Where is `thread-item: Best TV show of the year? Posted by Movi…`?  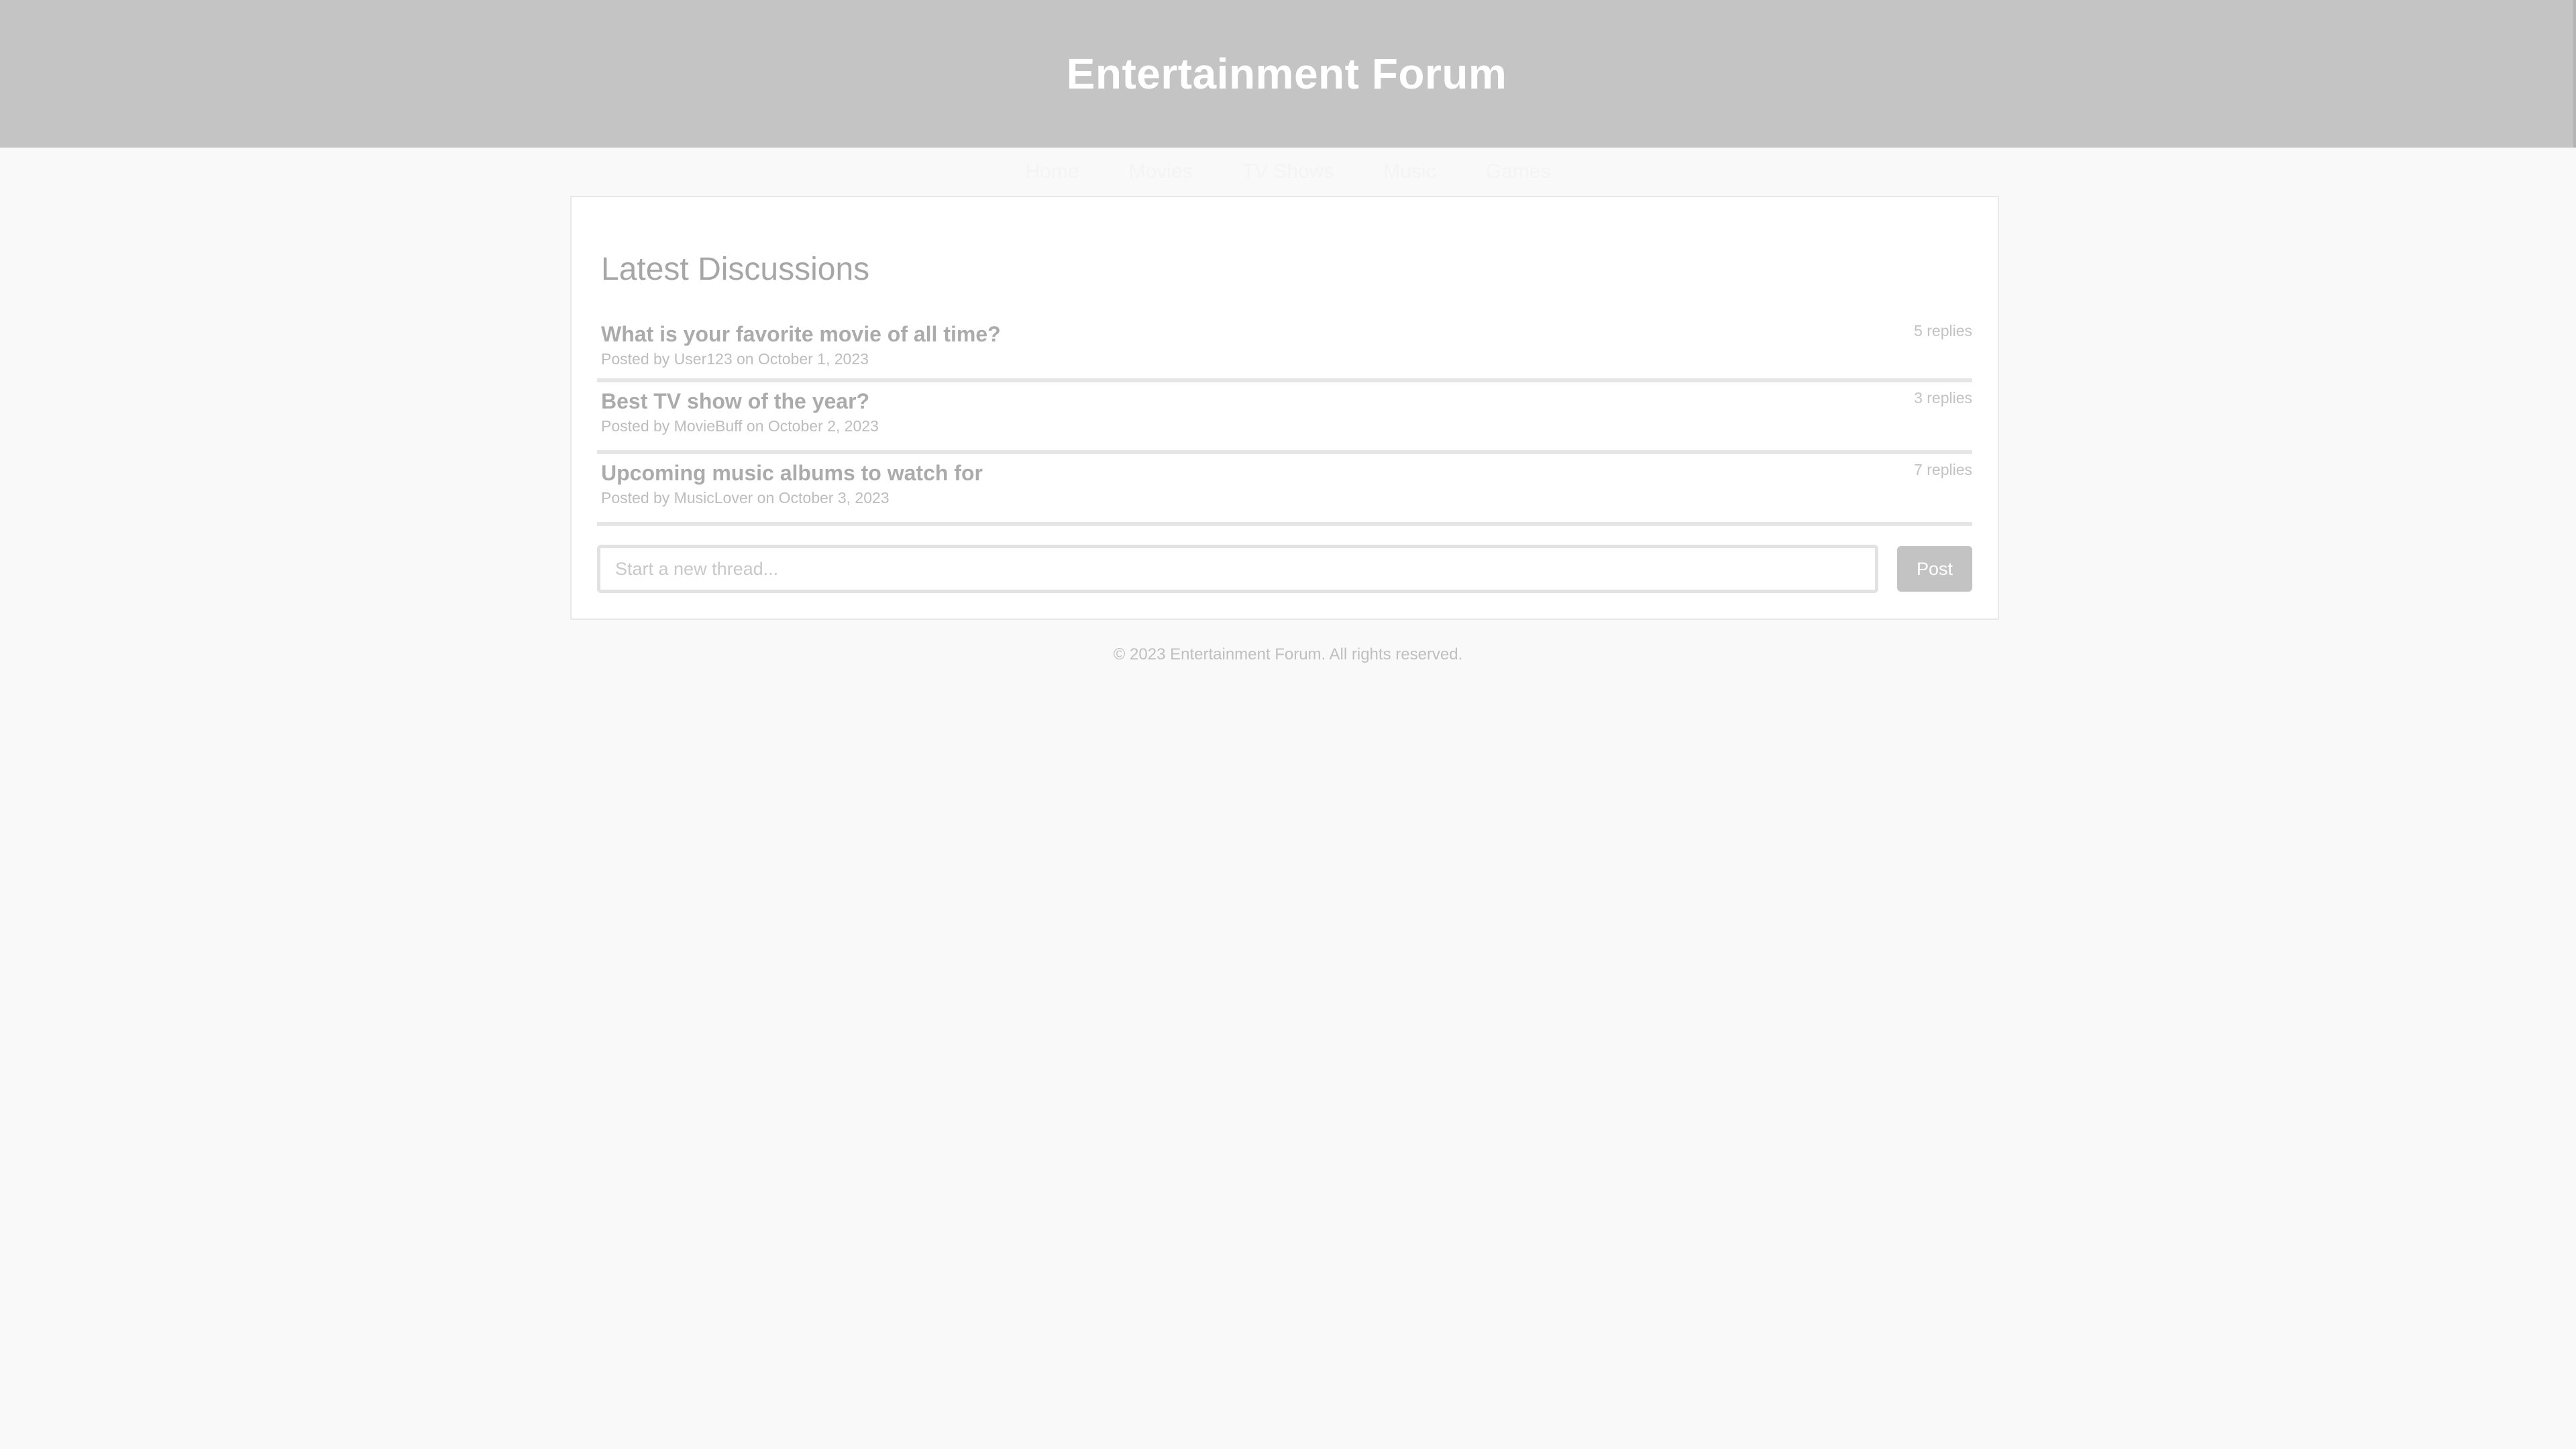 thread-item: Best TV show of the year? Posted by Movi… is located at coordinates (1284, 418).